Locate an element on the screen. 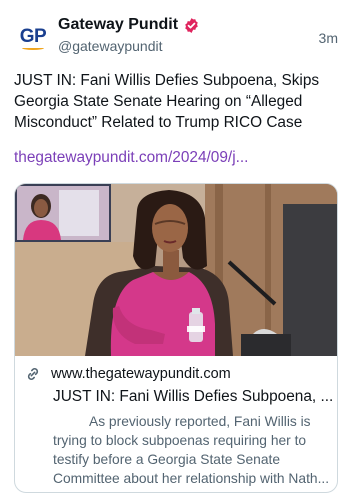 This screenshot has height=500, width=352. avatar-swoosh is located at coordinates (33, 48).